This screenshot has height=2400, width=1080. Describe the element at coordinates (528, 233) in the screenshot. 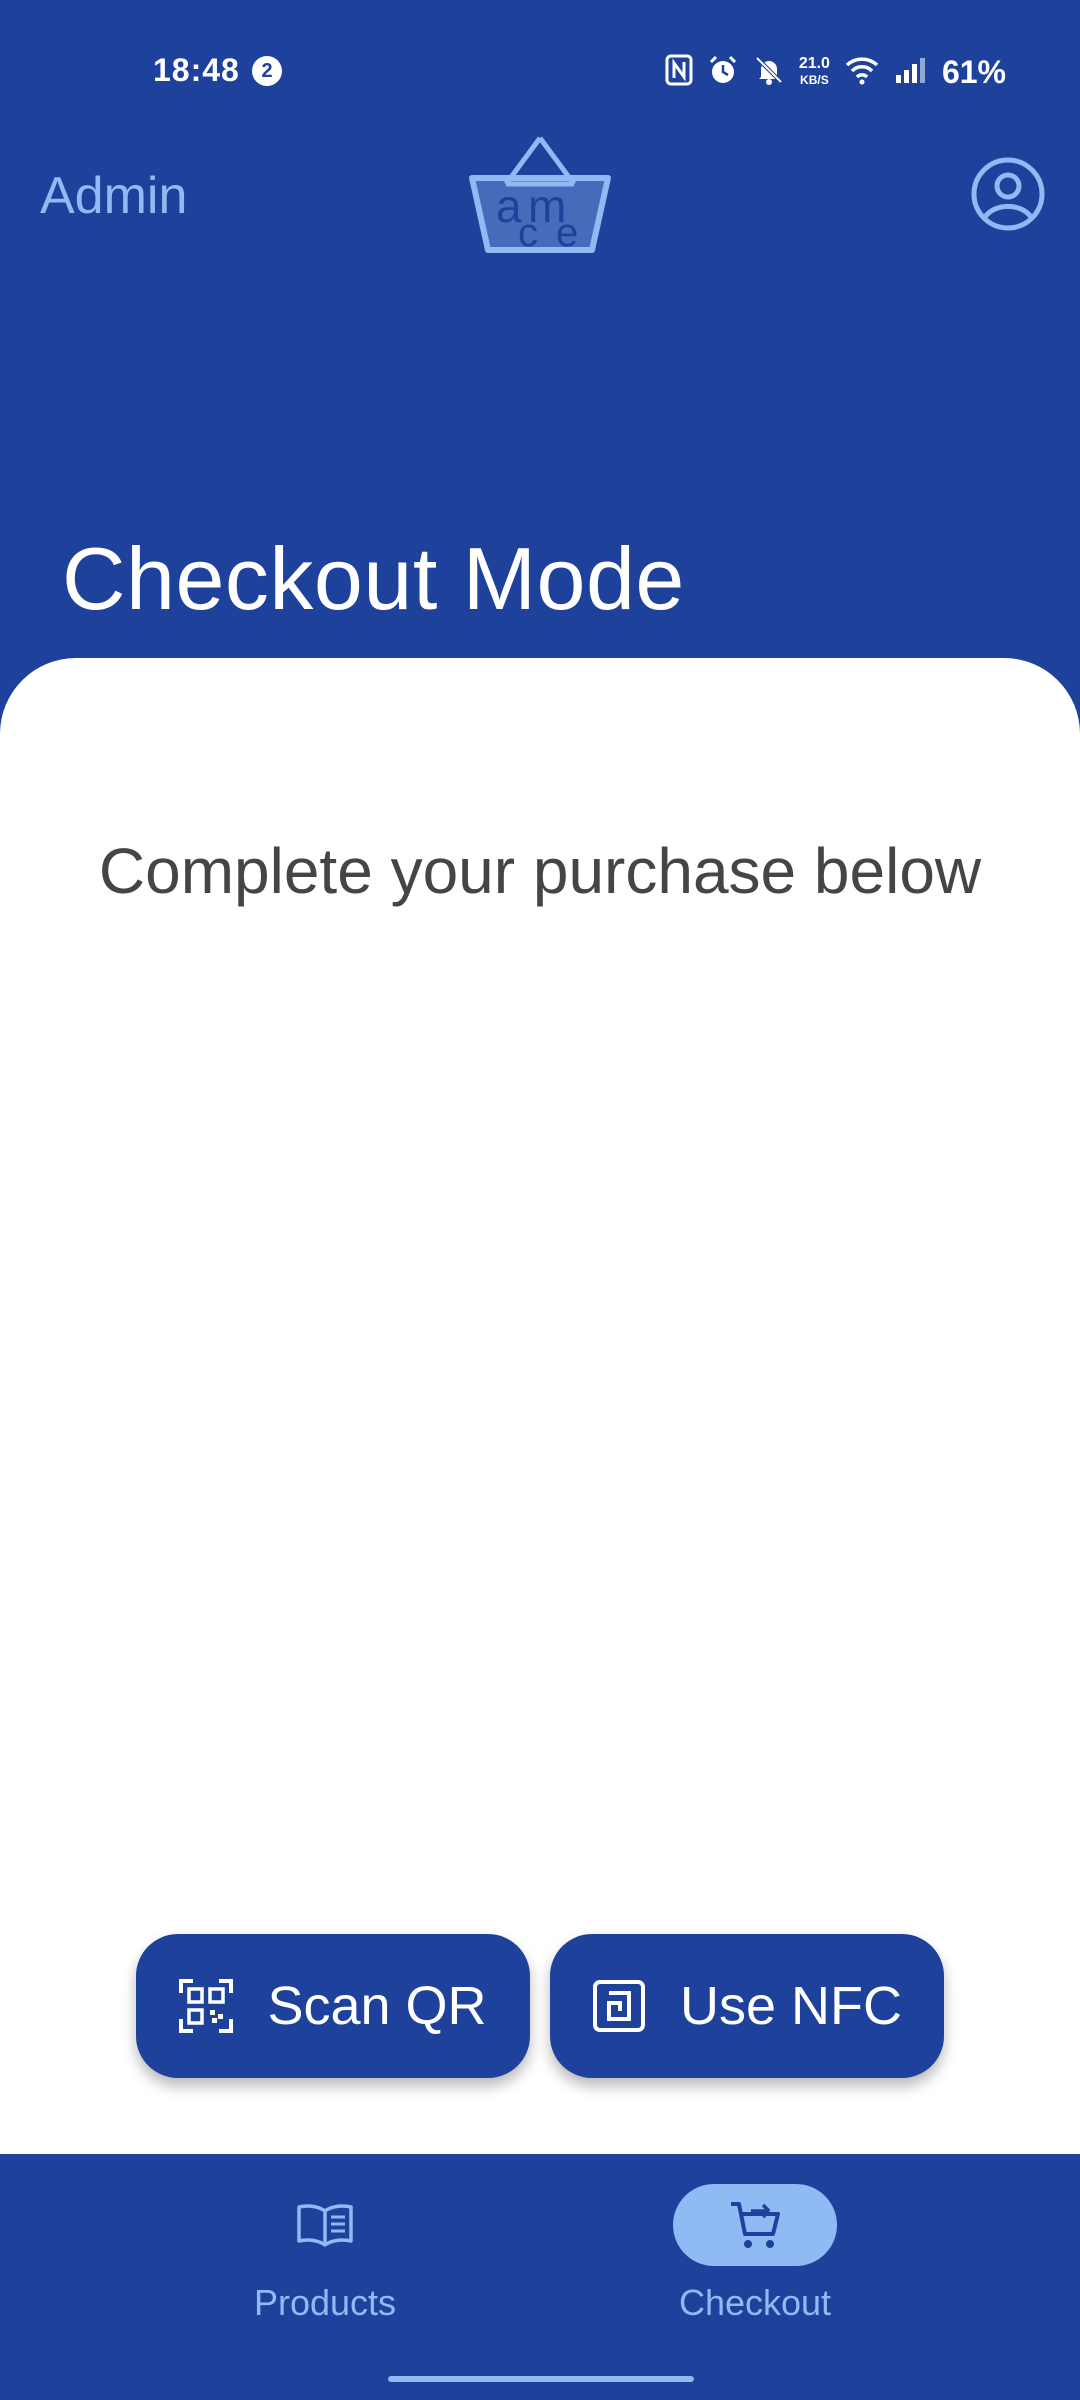

I see `logo-letter-c: c` at that location.